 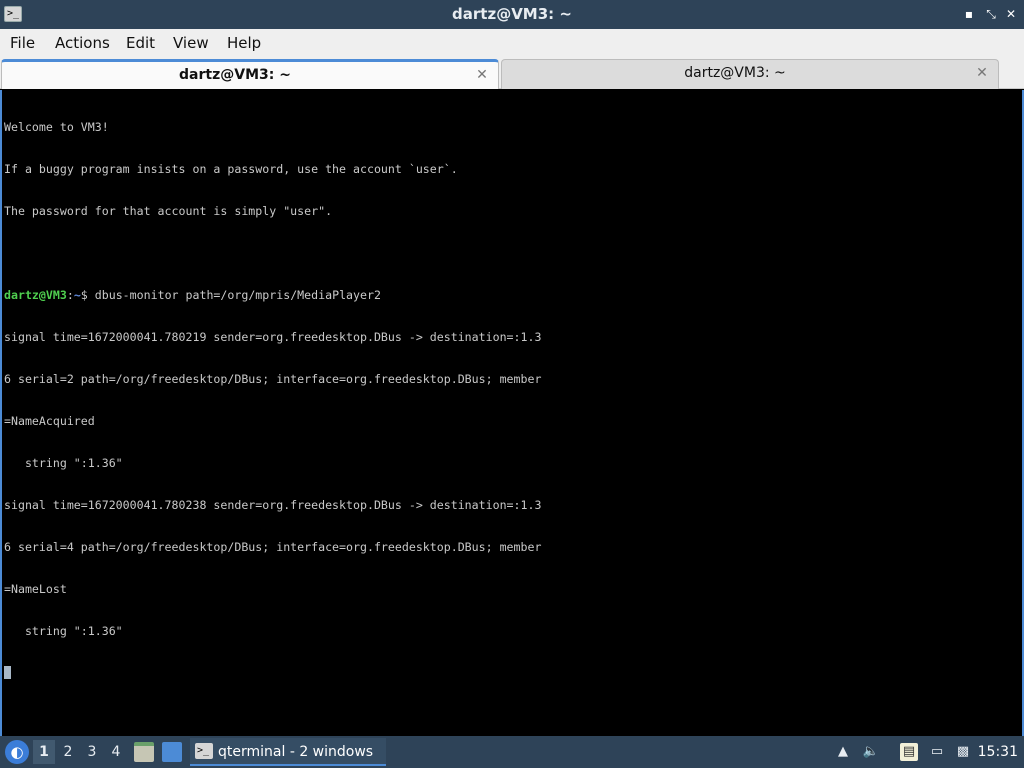 What do you see at coordinates (49, 421) in the screenshot?
I see `terminal-line: =NameAcquired` at bounding box center [49, 421].